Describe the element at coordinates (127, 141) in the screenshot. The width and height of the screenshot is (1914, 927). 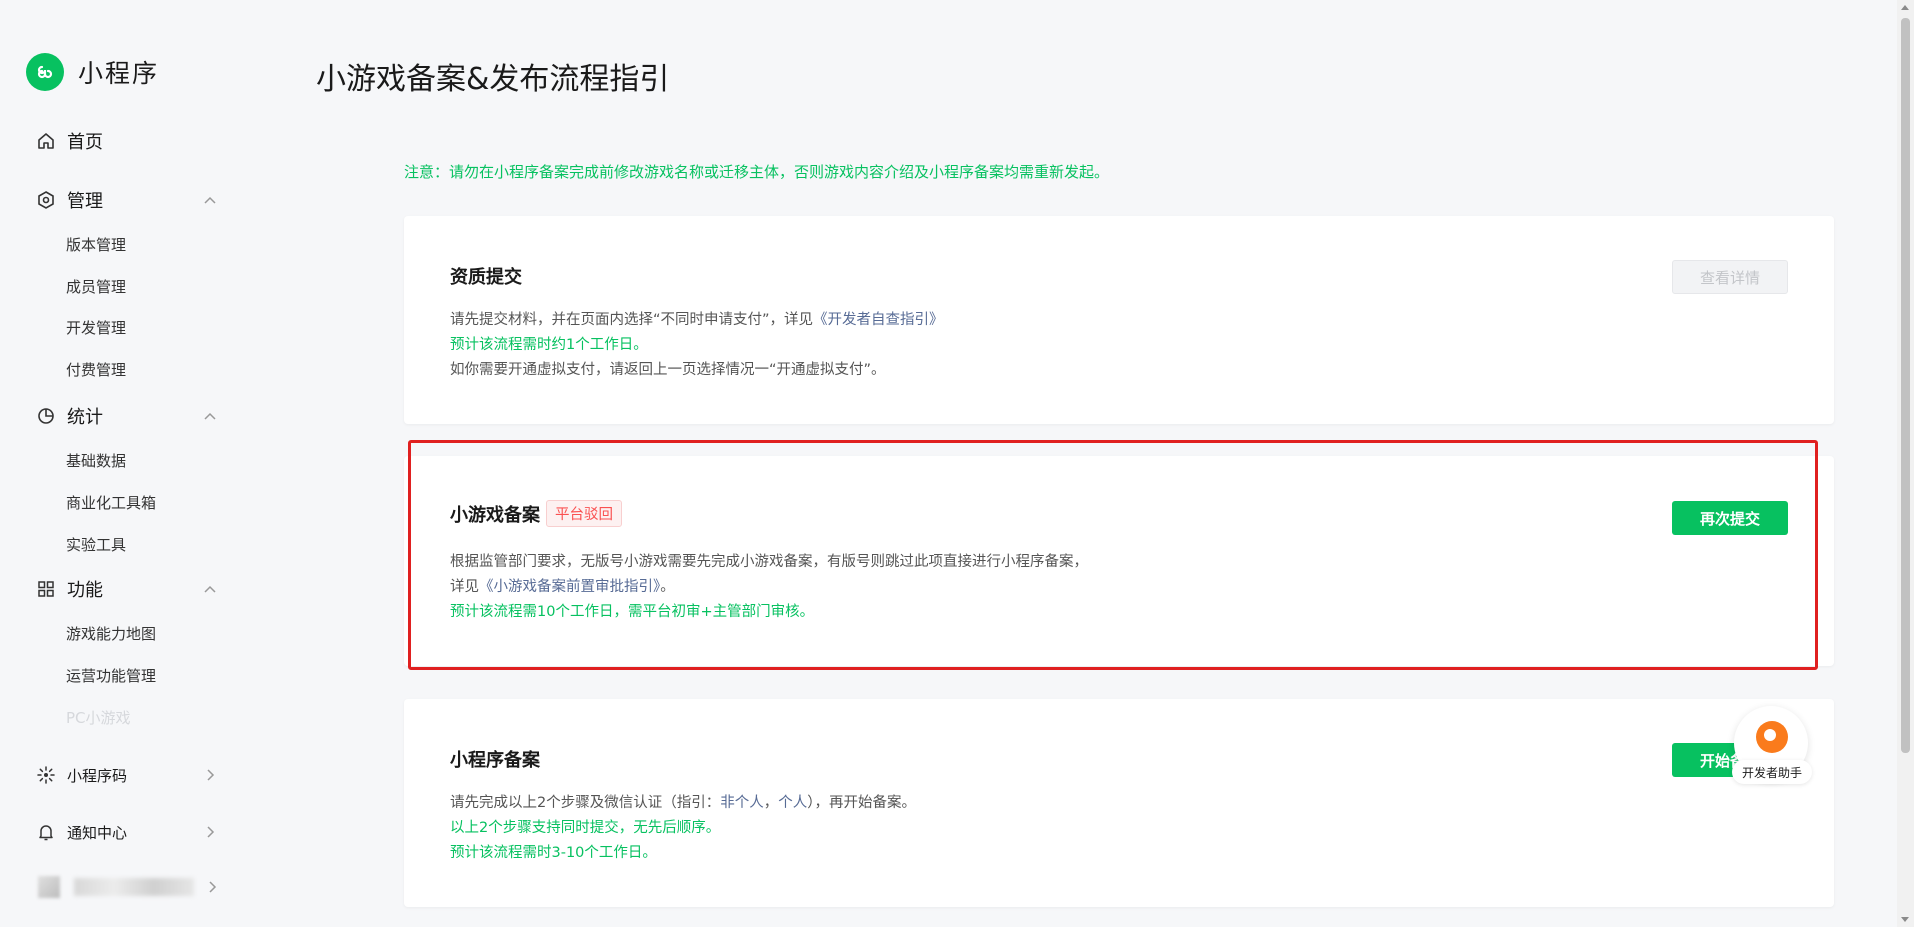
I see `sidebar-item-home: 首页` at that location.